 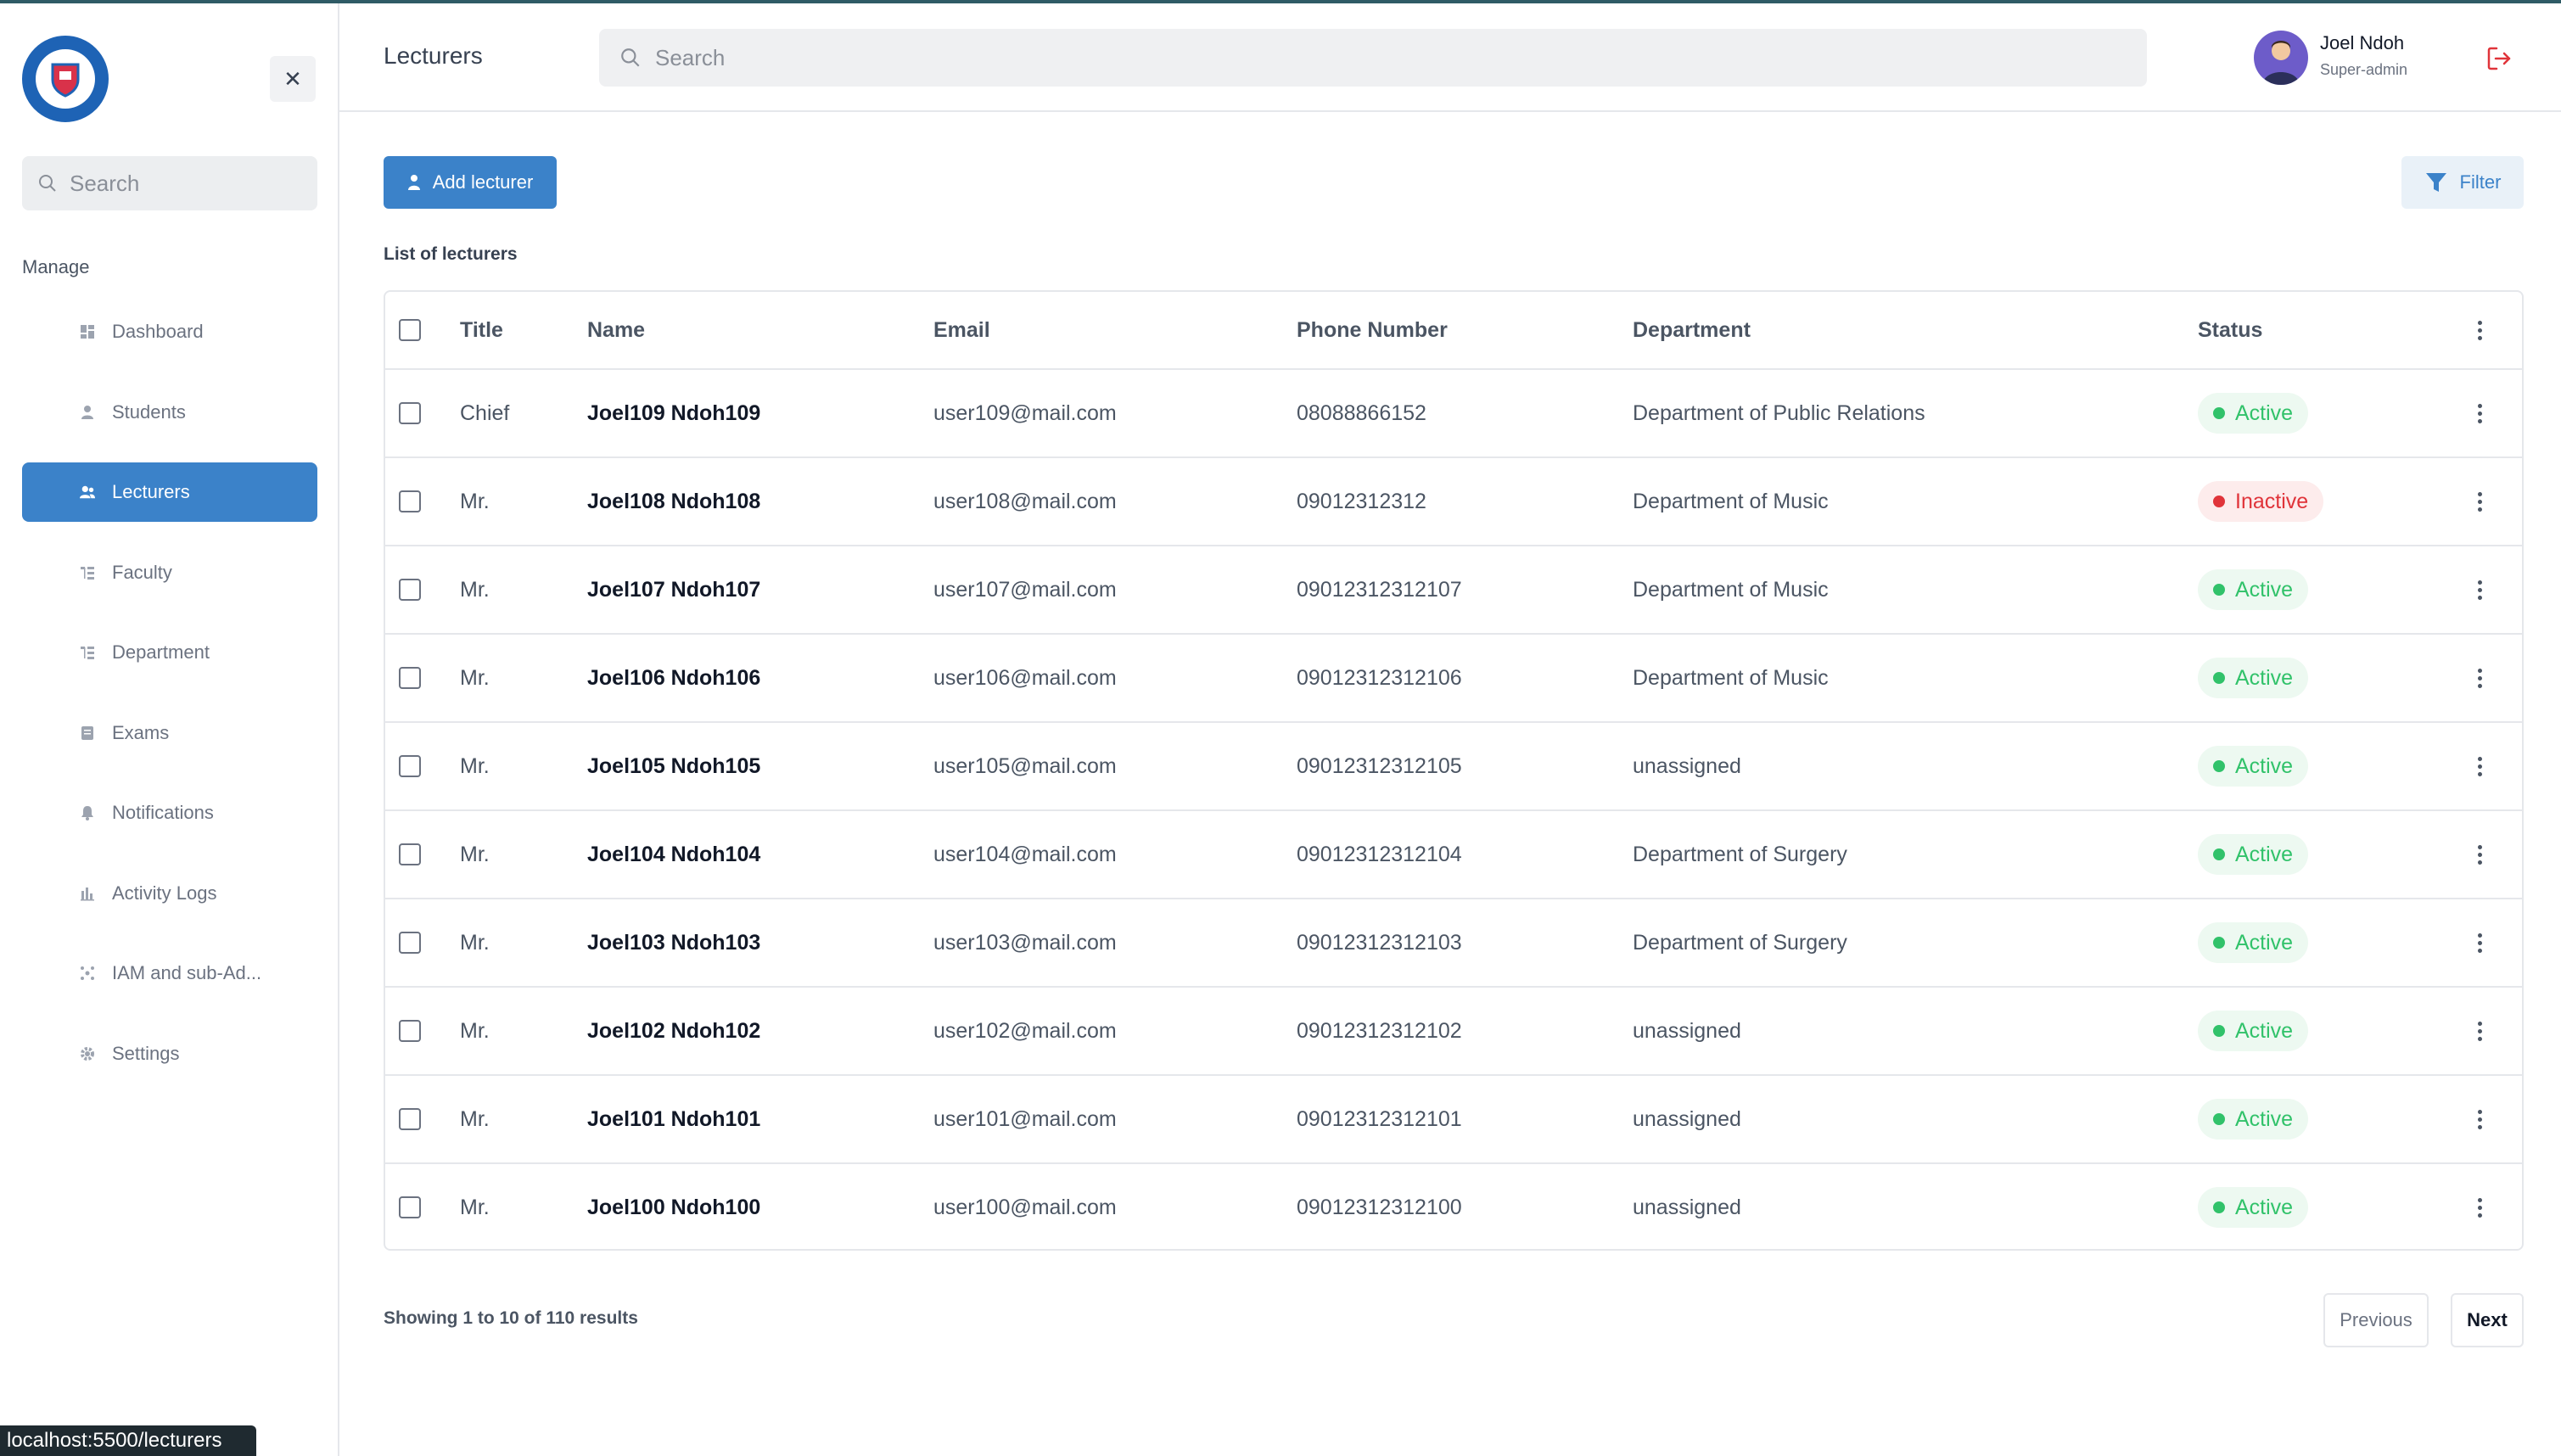 What do you see at coordinates (169, 492) in the screenshot?
I see `sidebar-item-lecturers: Lecturers` at bounding box center [169, 492].